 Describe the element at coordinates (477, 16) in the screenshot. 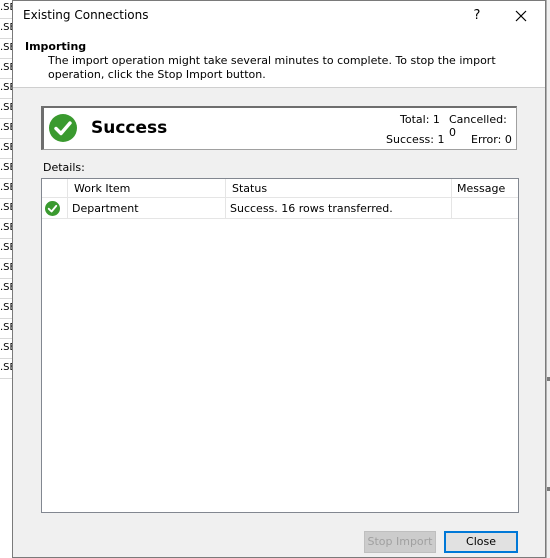

I see `help-button: ?` at that location.